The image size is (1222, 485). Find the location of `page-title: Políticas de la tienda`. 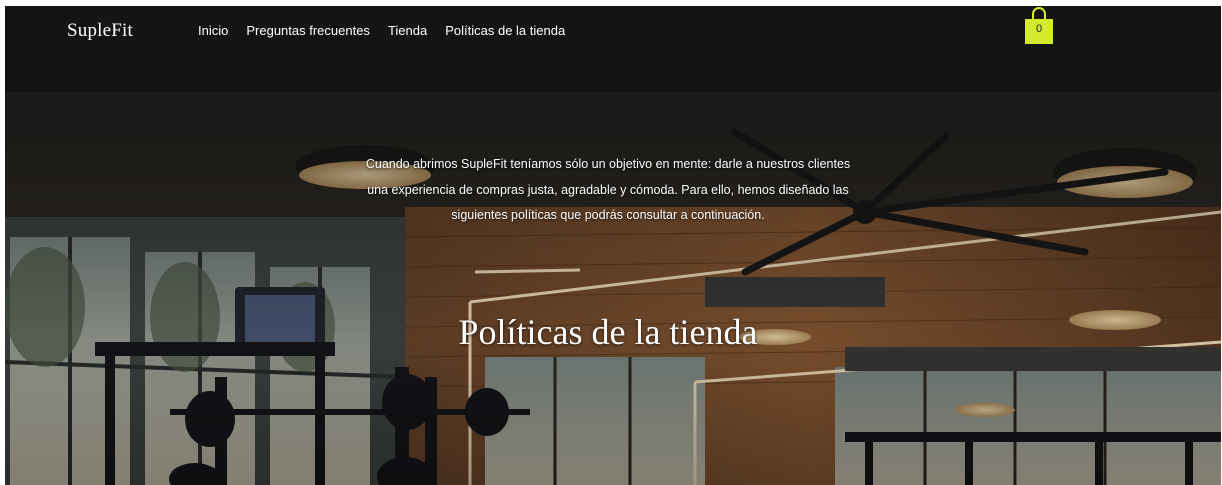

page-title: Políticas de la tienda is located at coordinates (608, 332).